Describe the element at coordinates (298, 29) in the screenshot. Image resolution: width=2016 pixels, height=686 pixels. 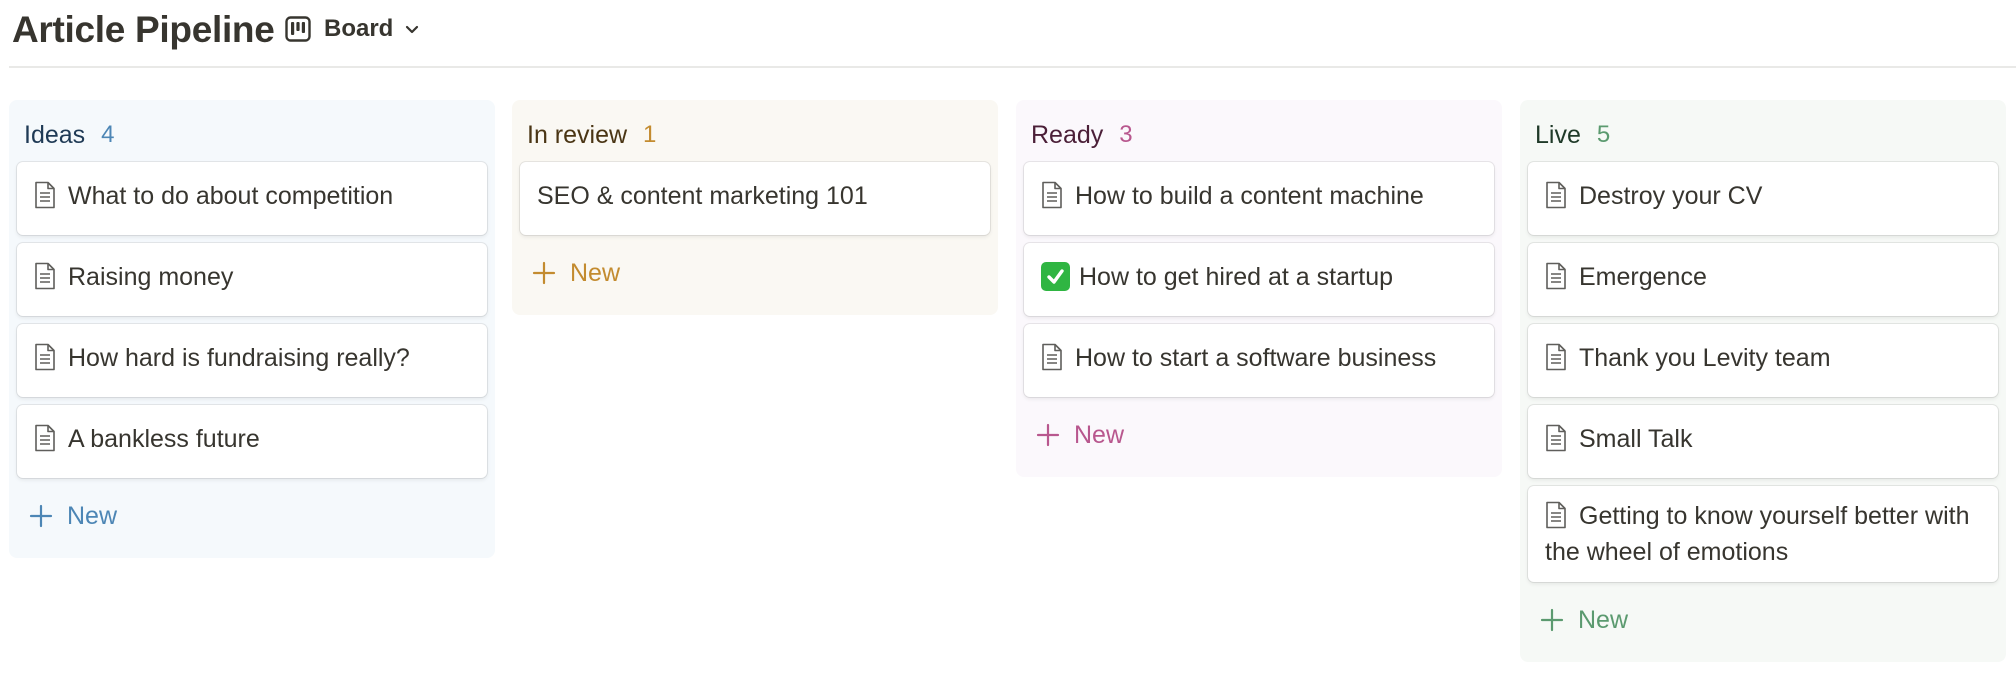
I see `board-icon` at that location.